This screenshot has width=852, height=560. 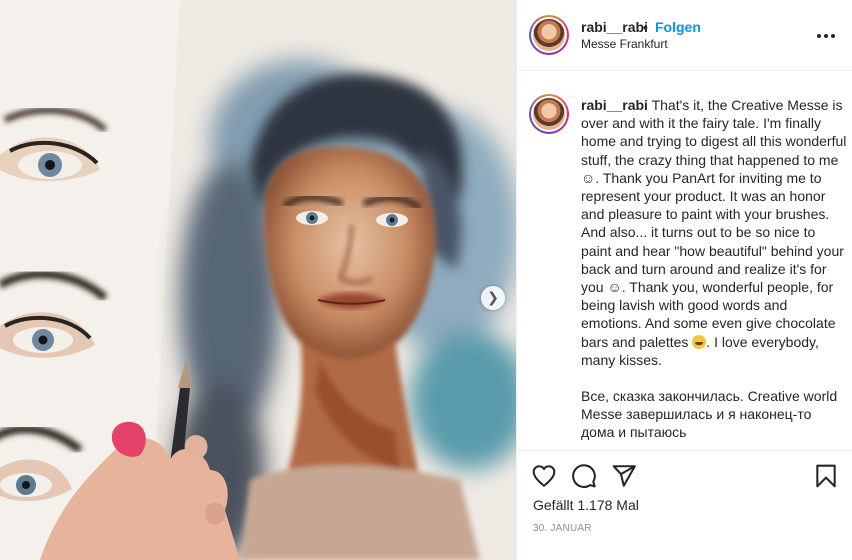 What do you see at coordinates (584, 476) in the screenshot?
I see `comment-icon` at bounding box center [584, 476].